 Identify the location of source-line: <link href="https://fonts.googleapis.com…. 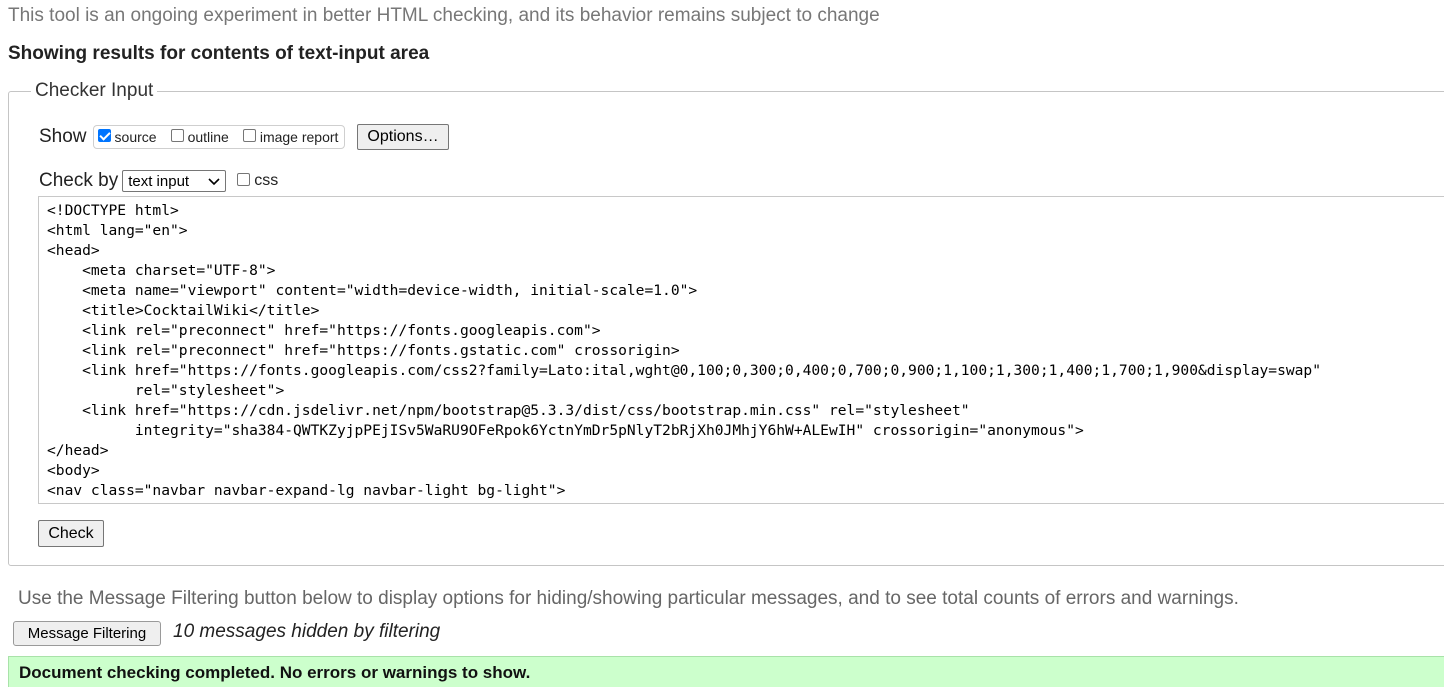
(684, 370).